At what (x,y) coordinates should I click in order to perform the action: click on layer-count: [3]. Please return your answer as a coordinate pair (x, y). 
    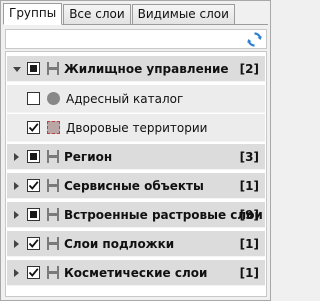
    Looking at the image, I should click on (249, 157).